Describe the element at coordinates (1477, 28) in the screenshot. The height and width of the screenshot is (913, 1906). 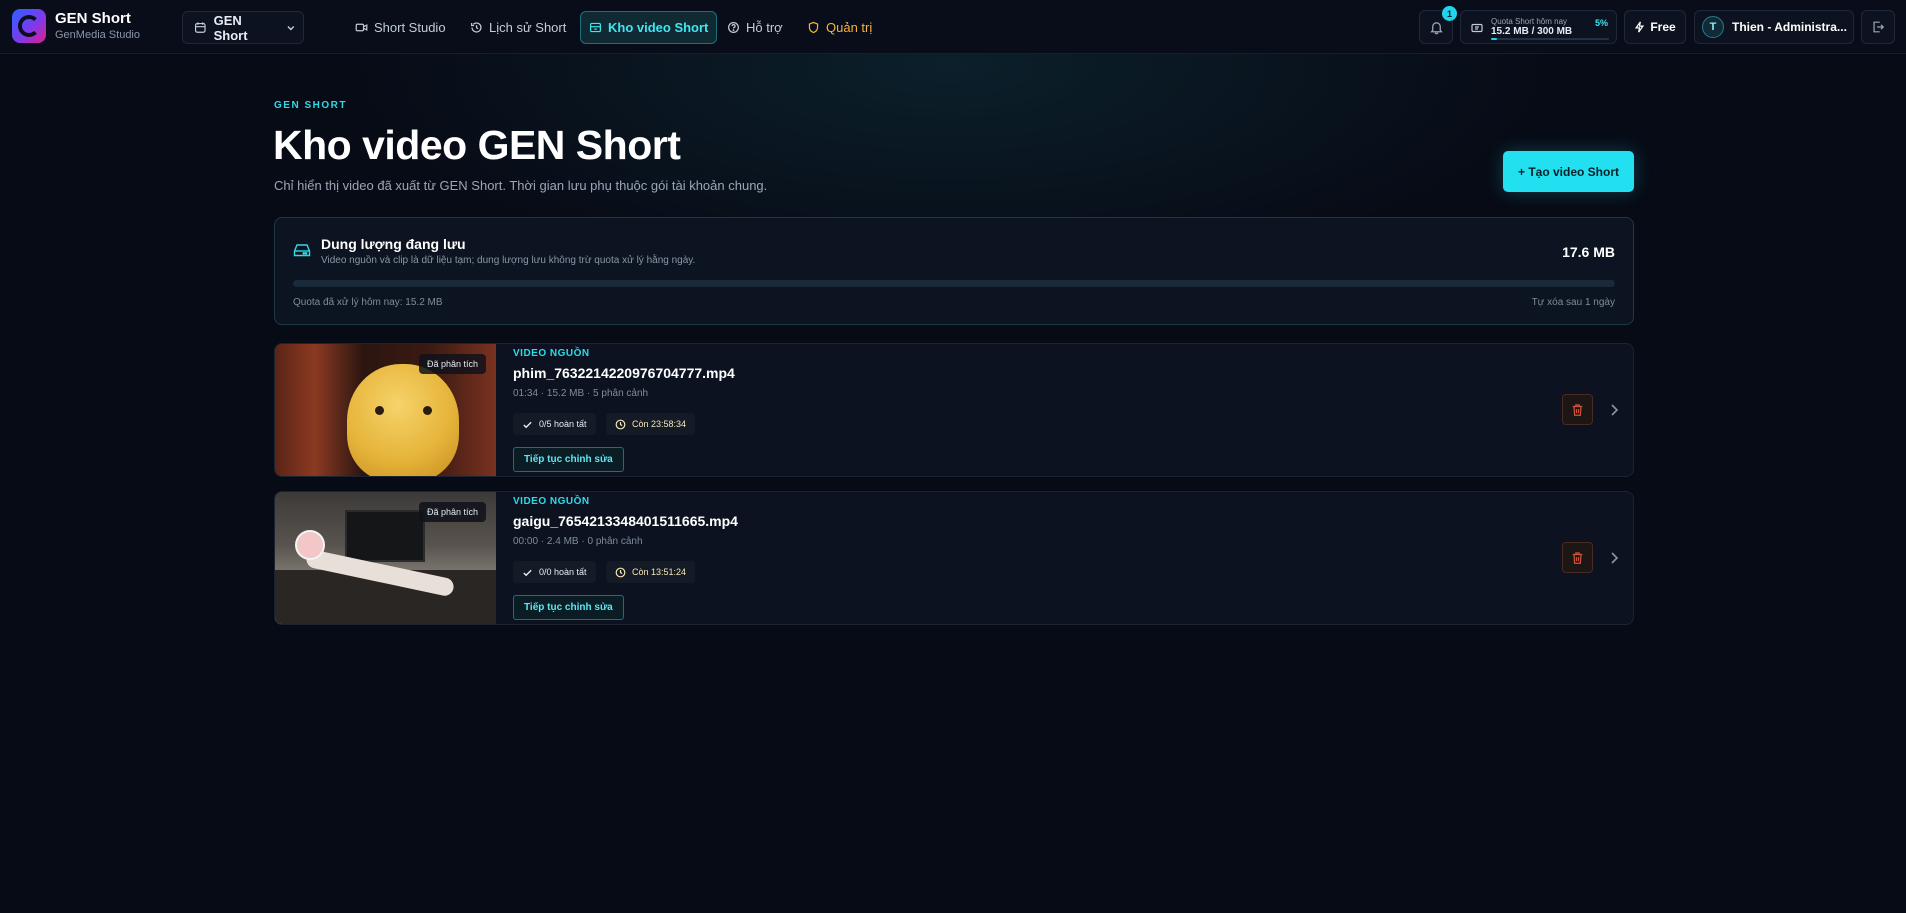
I see `ticket-icon` at that location.